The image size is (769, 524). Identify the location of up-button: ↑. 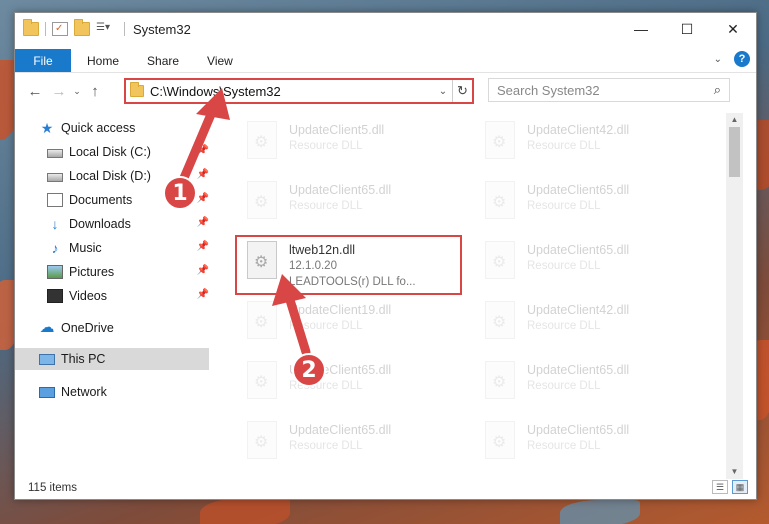
(95, 91).